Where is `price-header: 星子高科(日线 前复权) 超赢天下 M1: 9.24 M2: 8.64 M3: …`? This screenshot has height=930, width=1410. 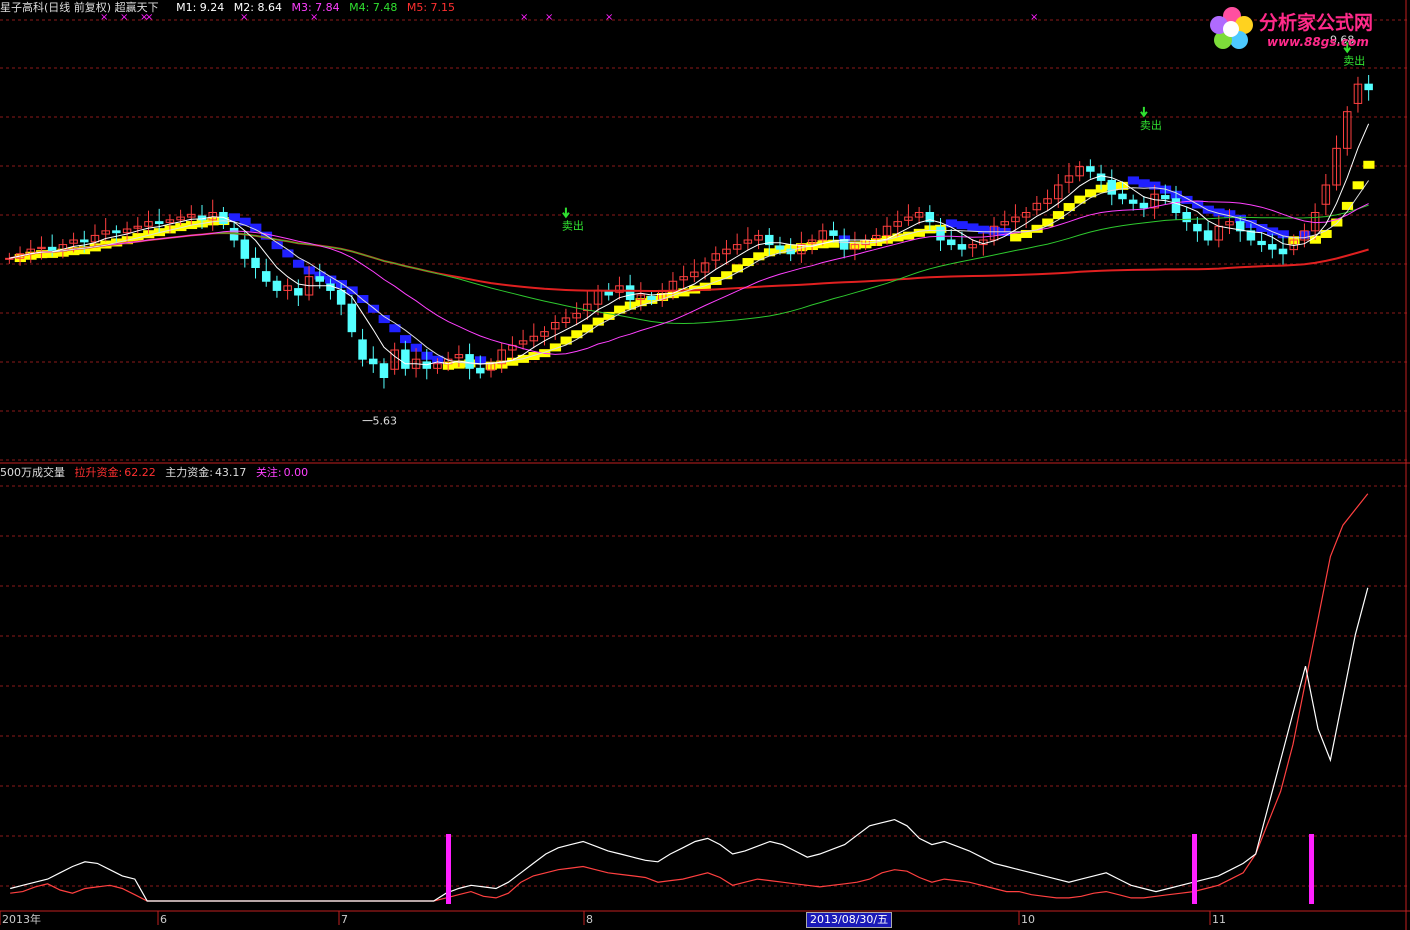
price-header: 星子高科(日线 前复权) 超赢天下 M1: 9.24 M2: 8.64 M3: … is located at coordinates (230, 8).